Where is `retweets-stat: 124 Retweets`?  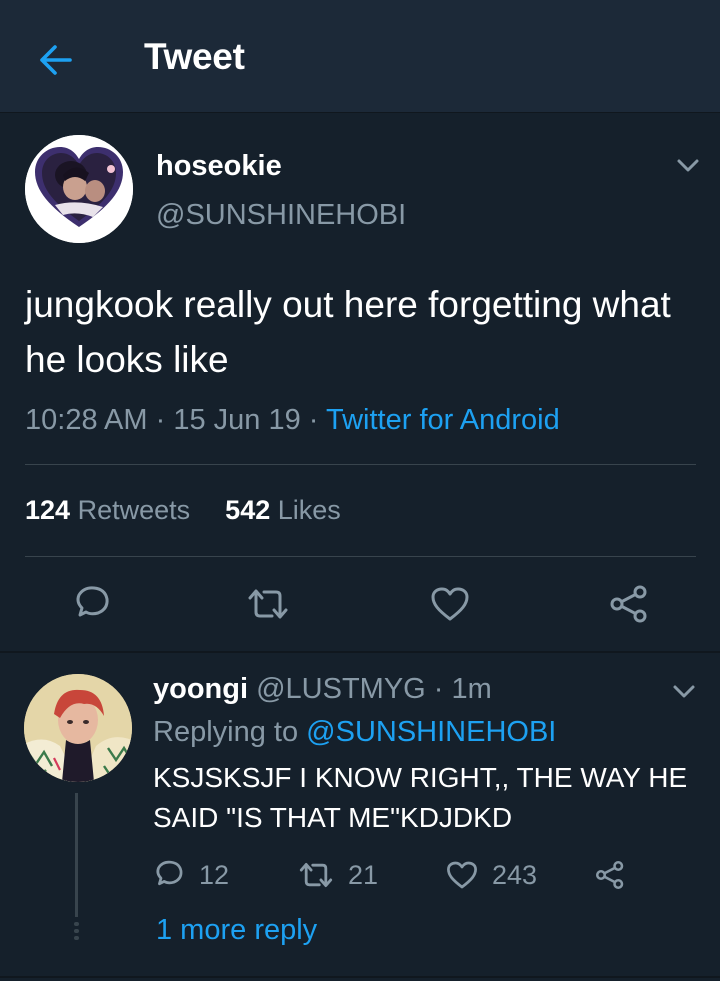
retweets-stat: 124 Retweets is located at coordinates (107, 510).